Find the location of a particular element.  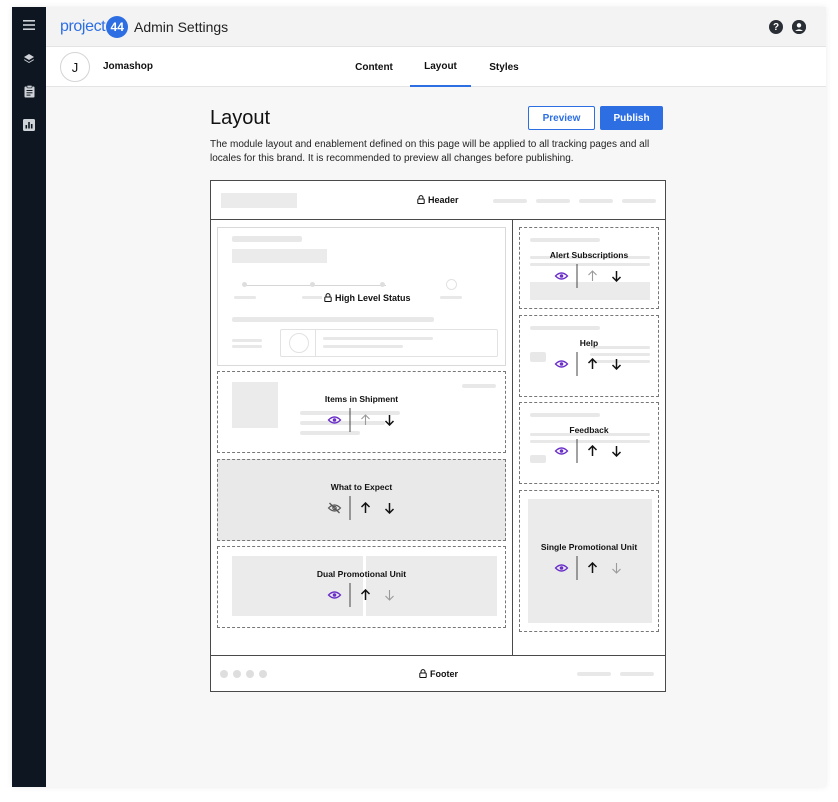

publish-button: Publish is located at coordinates (631, 118).